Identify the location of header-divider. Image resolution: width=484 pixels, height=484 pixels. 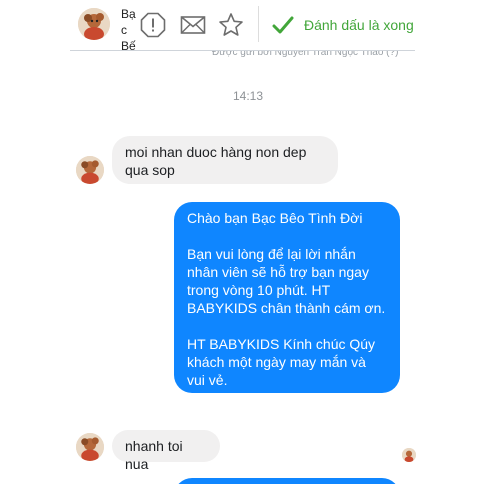
(258, 24).